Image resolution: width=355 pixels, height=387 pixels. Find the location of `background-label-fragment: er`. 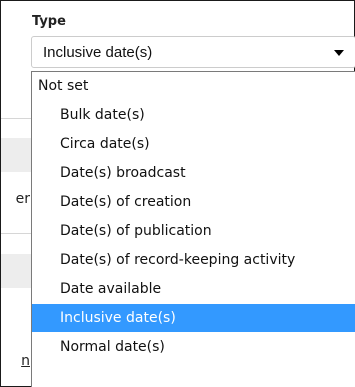

background-label-fragment: er is located at coordinates (22, 199).